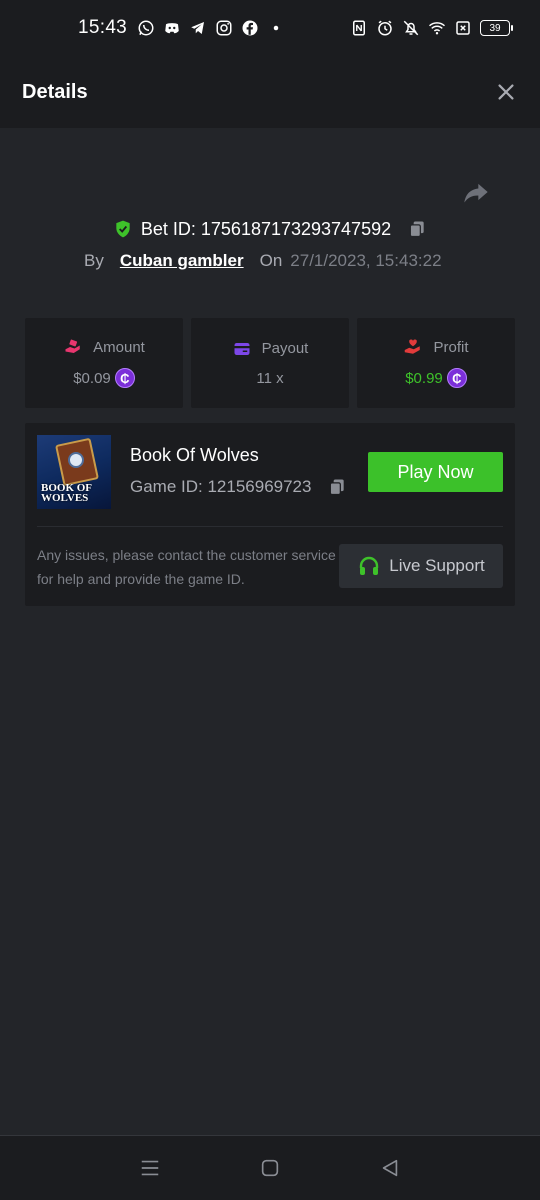 The width and height of the screenshot is (540, 1200). I want to click on whatsapp-icon, so click(146, 28).